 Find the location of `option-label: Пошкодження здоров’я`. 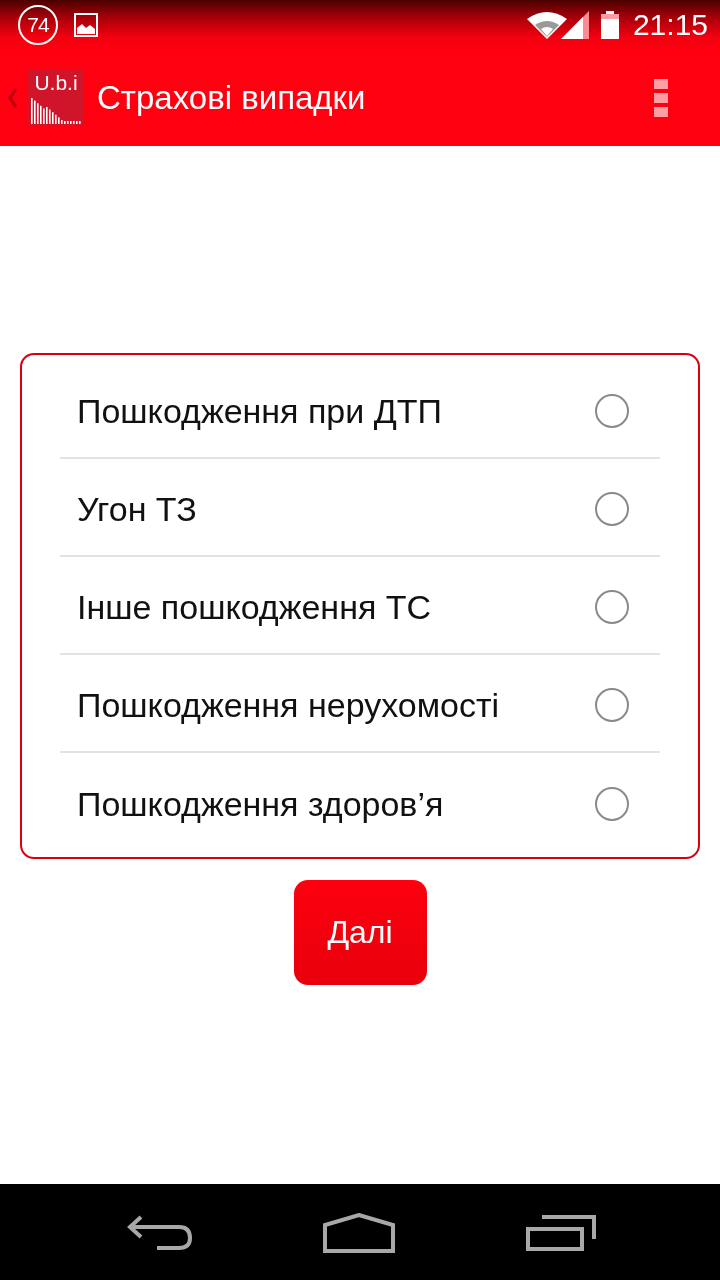

option-label: Пошкодження здоров’я is located at coordinates (260, 804).